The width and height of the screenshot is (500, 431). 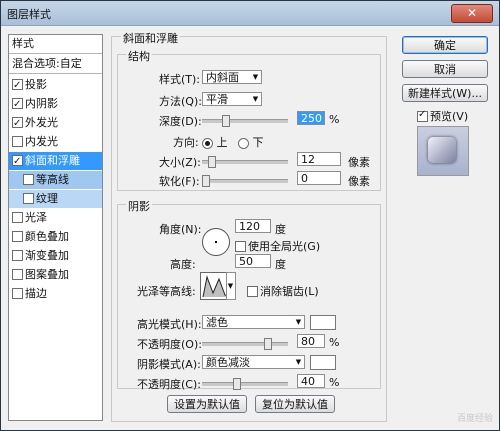 What do you see at coordinates (17, 124) in the screenshot?
I see `outer-glow-checkbox` at bounding box center [17, 124].